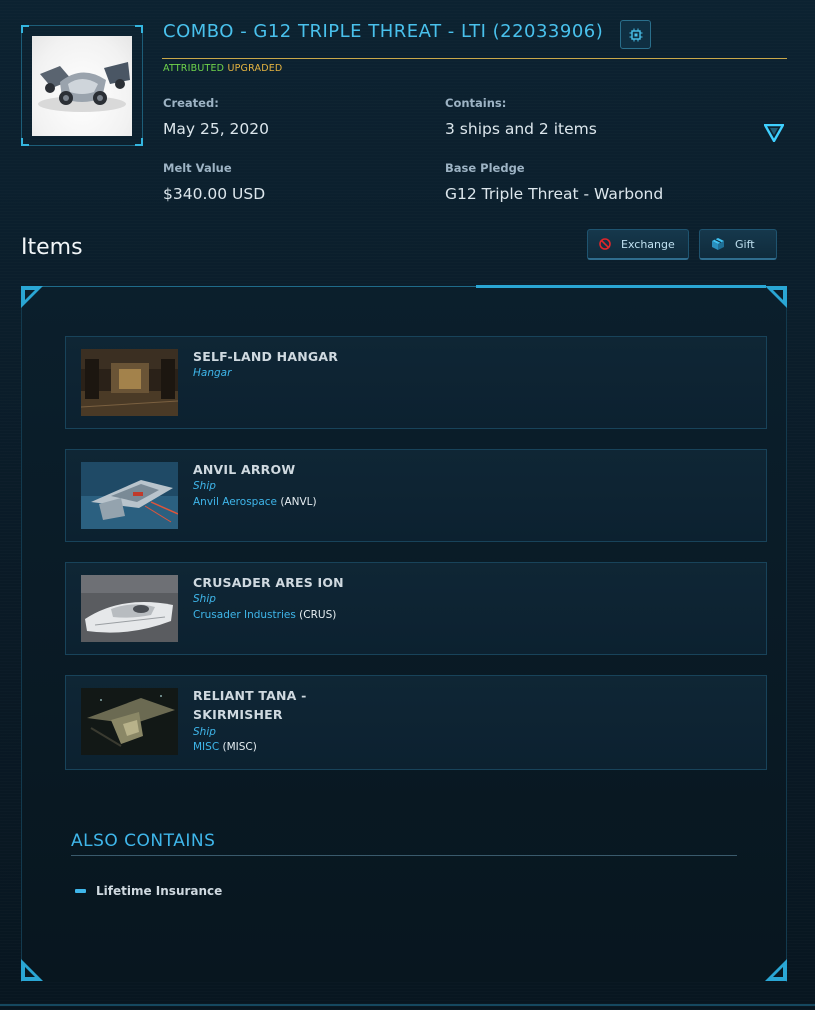 This screenshot has width=815, height=1010. What do you see at coordinates (407, 1005) in the screenshot?
I see `page-bottom-border` at bounding box center [407, 1005].